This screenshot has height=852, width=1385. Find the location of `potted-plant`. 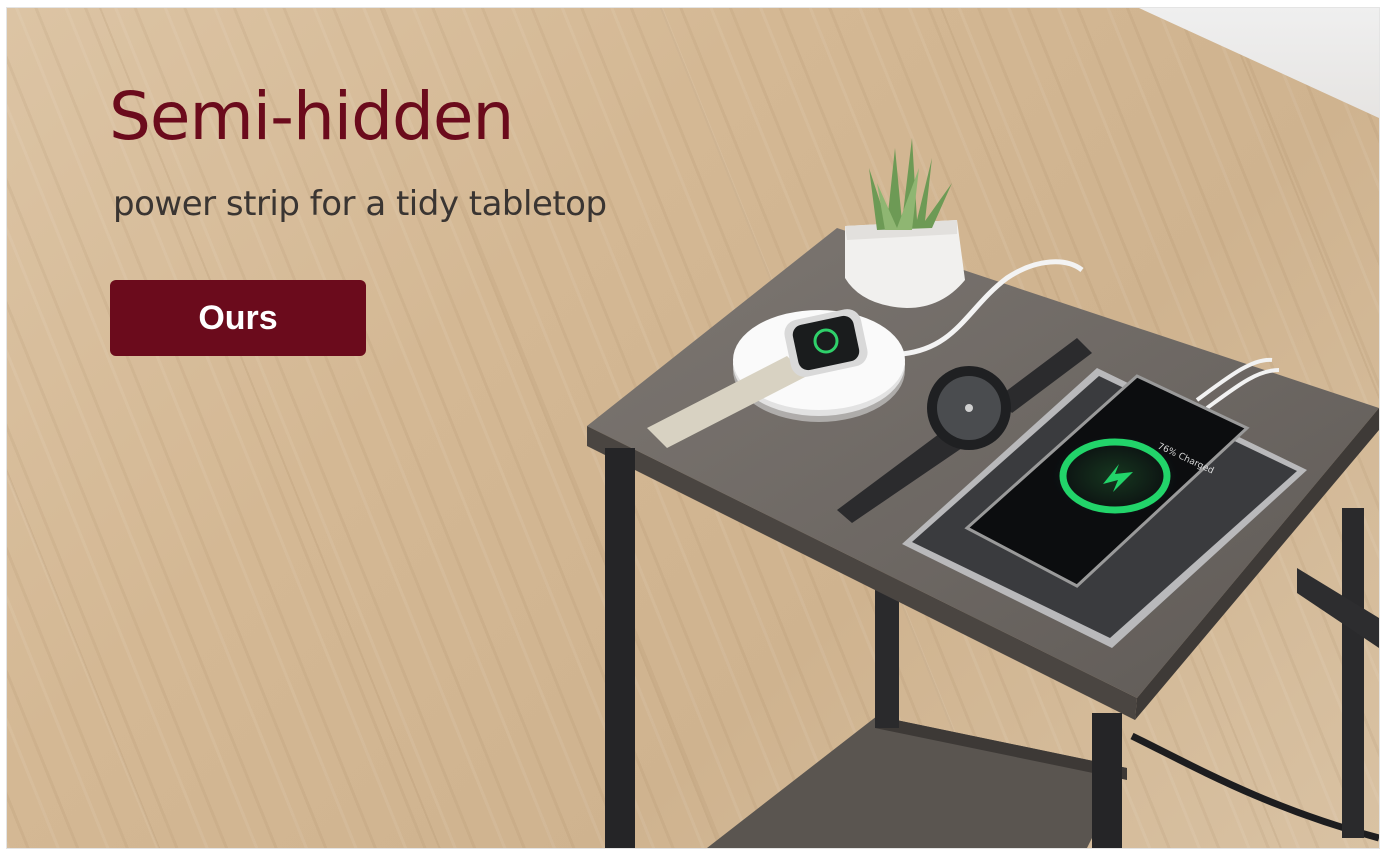

potted-plant is located at coordinates (905, 223).